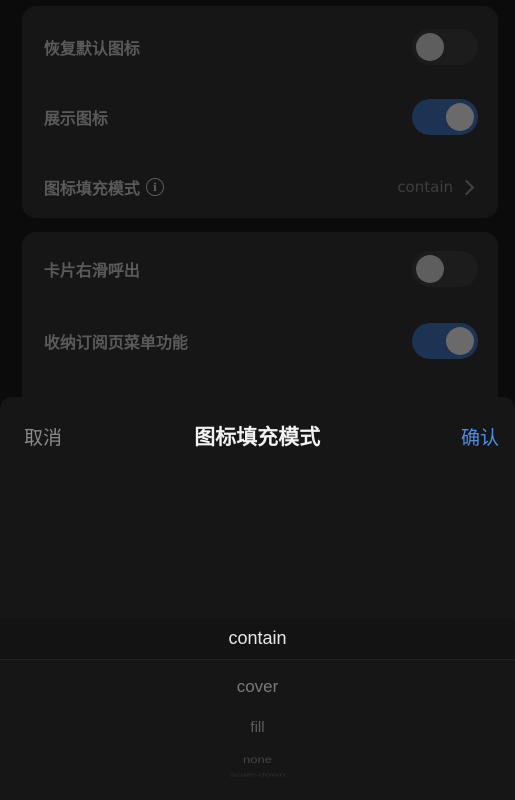  Describe the element at coordinates (257, 727) in the screenshot. I see `picker-option: fill` at that location.